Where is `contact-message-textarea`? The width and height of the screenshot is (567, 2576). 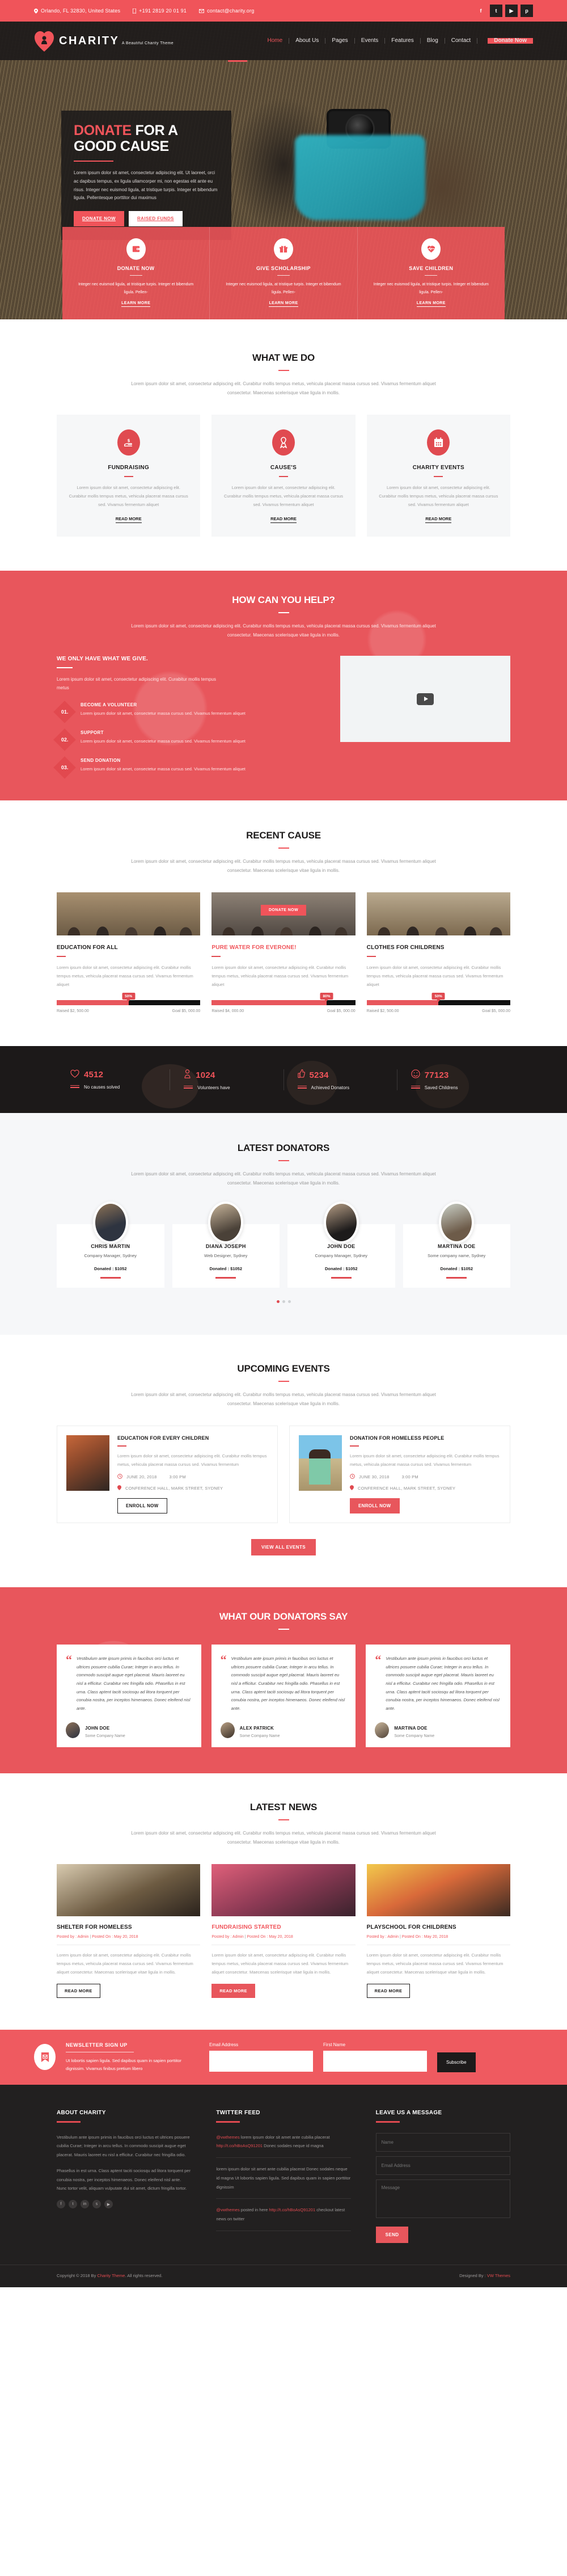 contact-message-textarea is located at coordinates (442, 2198).